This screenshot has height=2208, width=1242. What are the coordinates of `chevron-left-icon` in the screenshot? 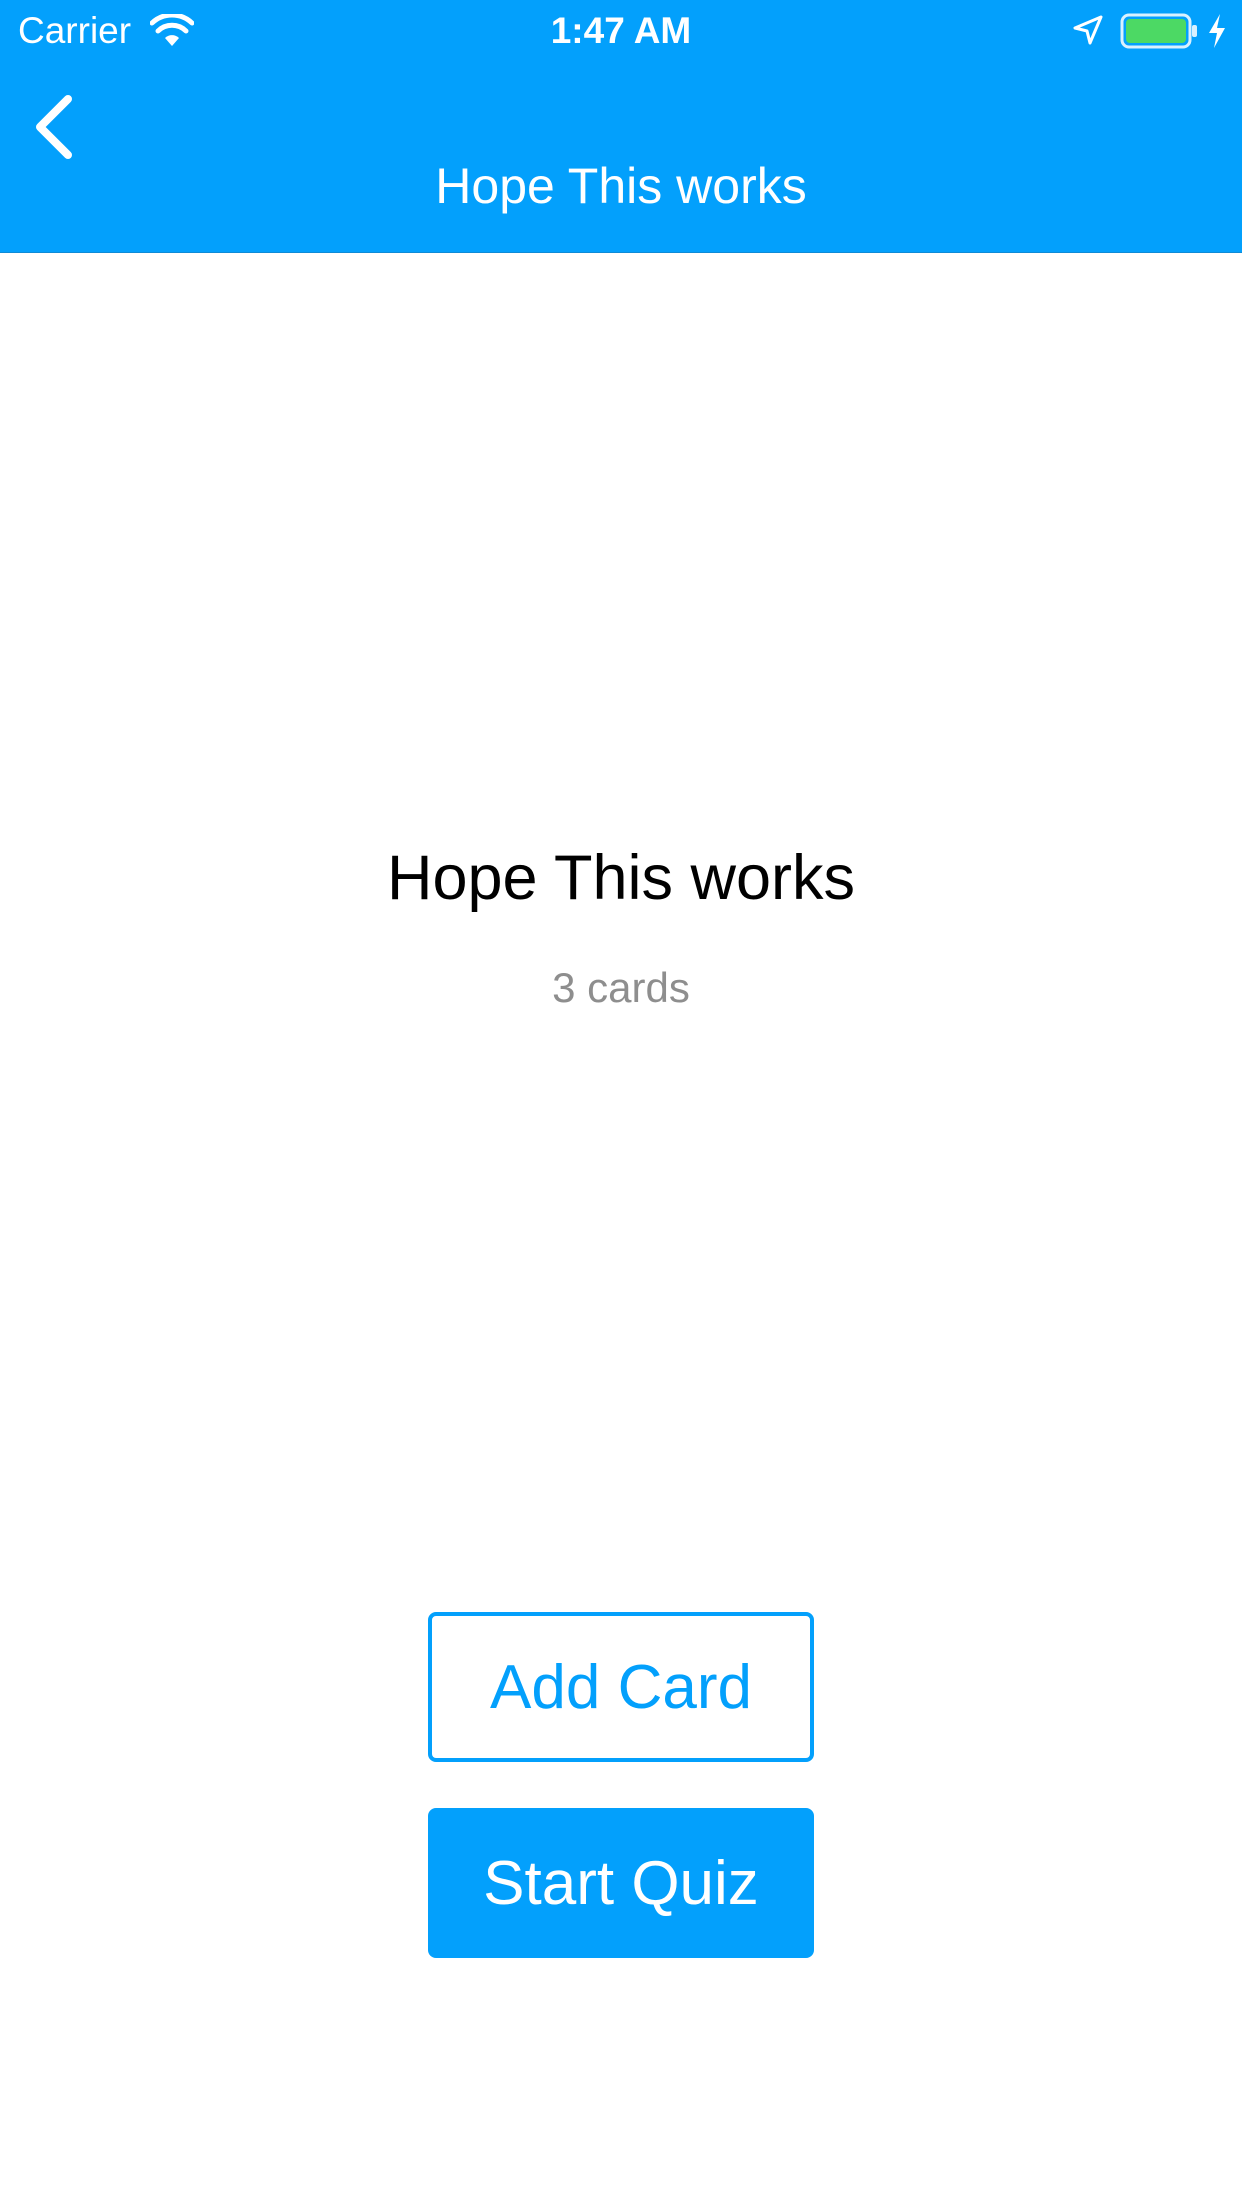 It's located at (54, 127).